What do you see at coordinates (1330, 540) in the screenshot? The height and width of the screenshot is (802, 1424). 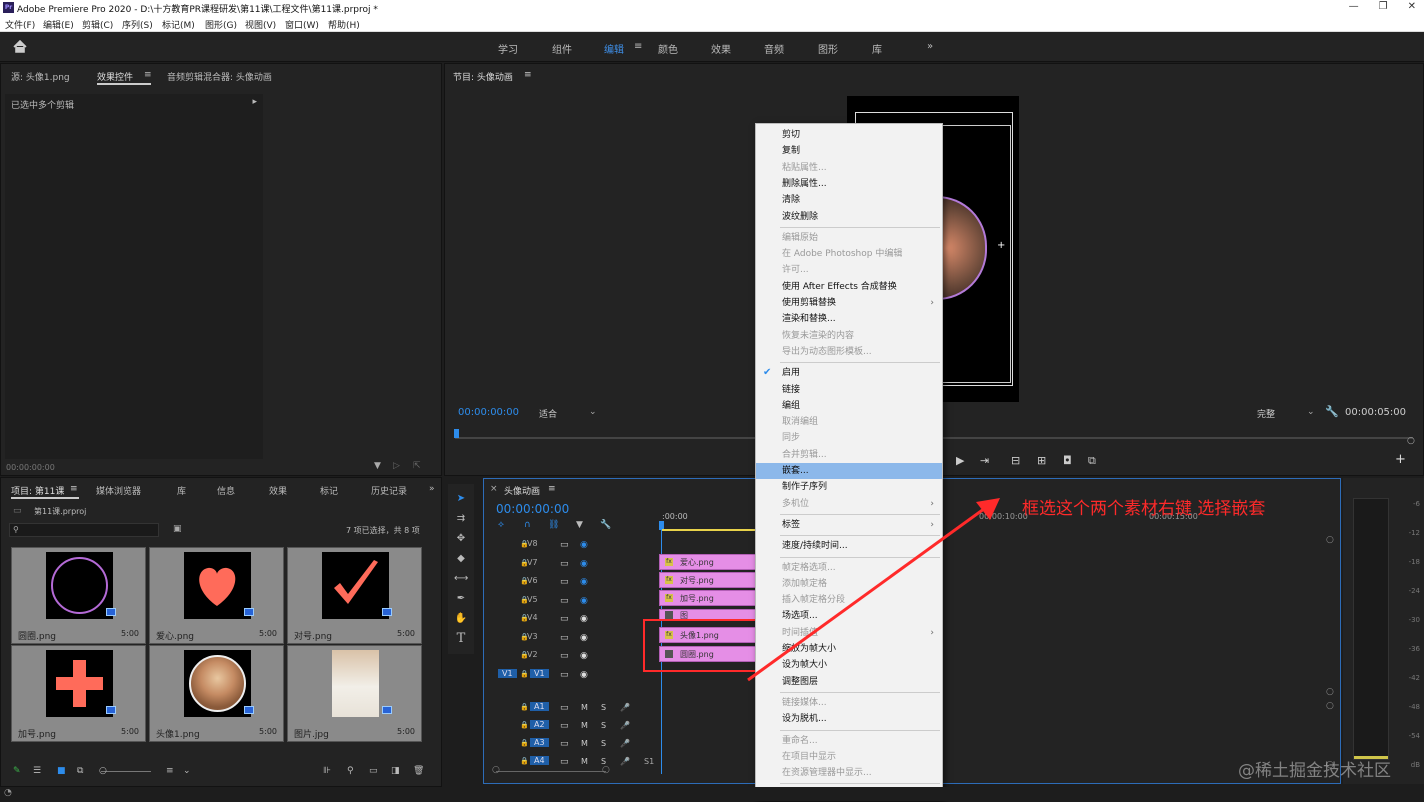 I see `v-scroll-top-handle: ○` at bounding box center [1330, 540].